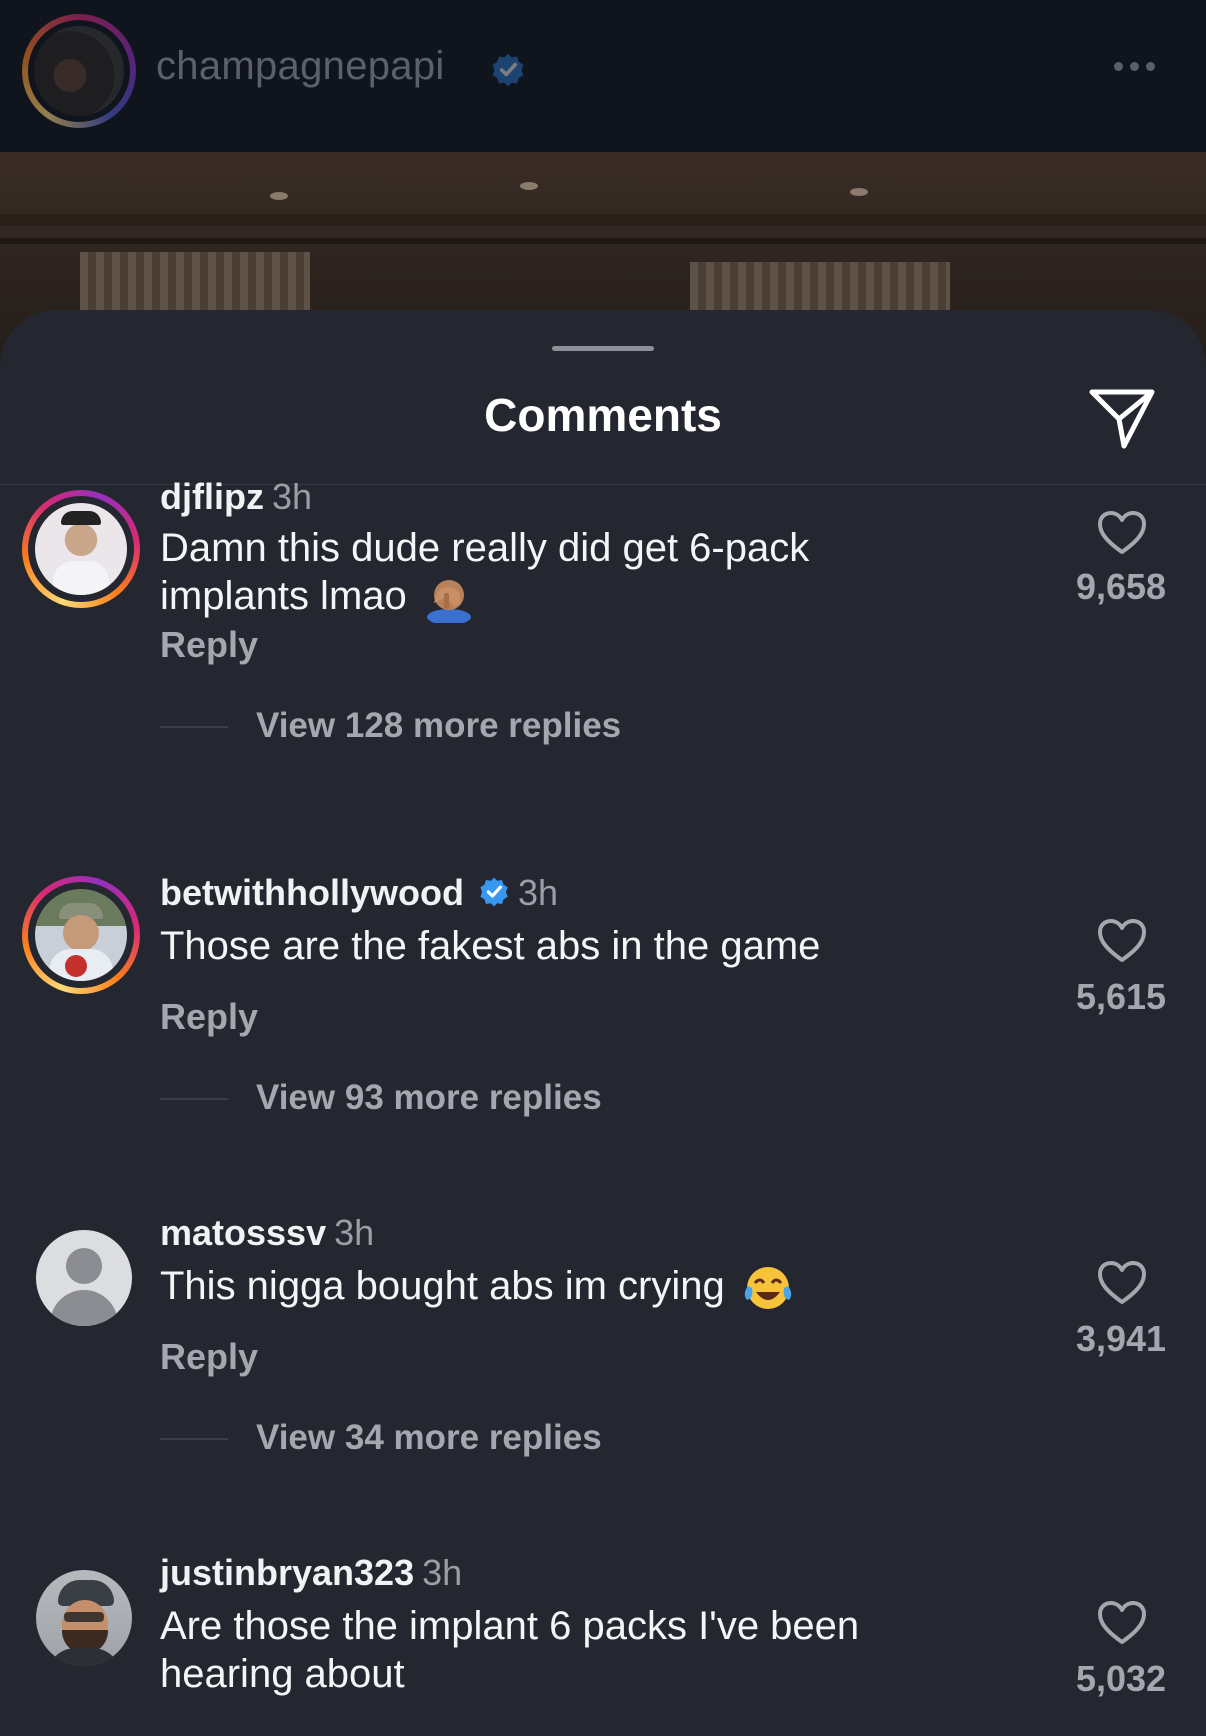 This screenshot has height=1736, width=1206. I want to click on view-replies-button: View 128 more replies, so click(438, 726).